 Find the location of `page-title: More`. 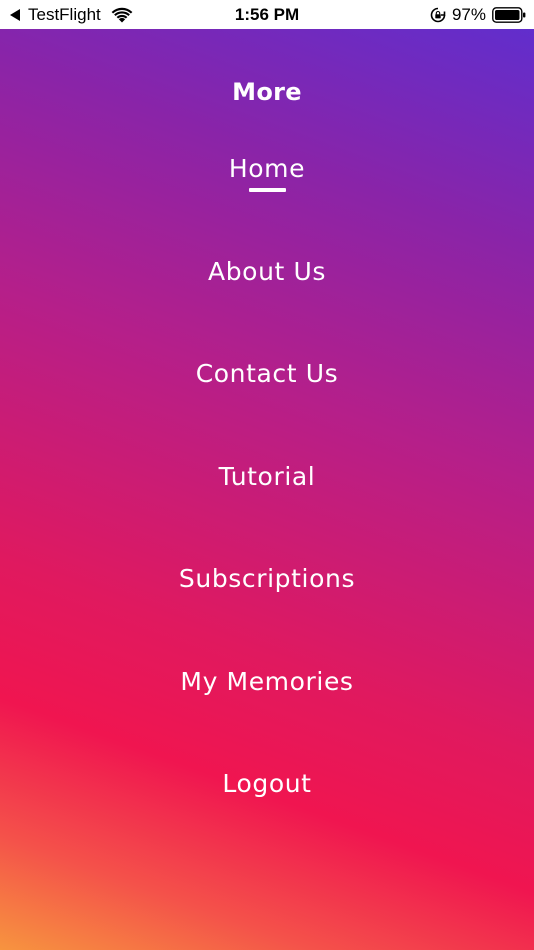

page-title: More is located at coordinates (267, 92).